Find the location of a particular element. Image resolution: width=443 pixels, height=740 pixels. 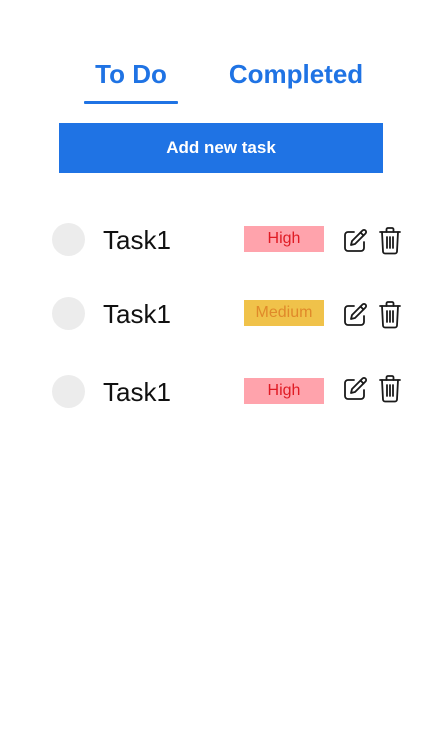

tab-todo: To Do is located at coordinates (131, 80).